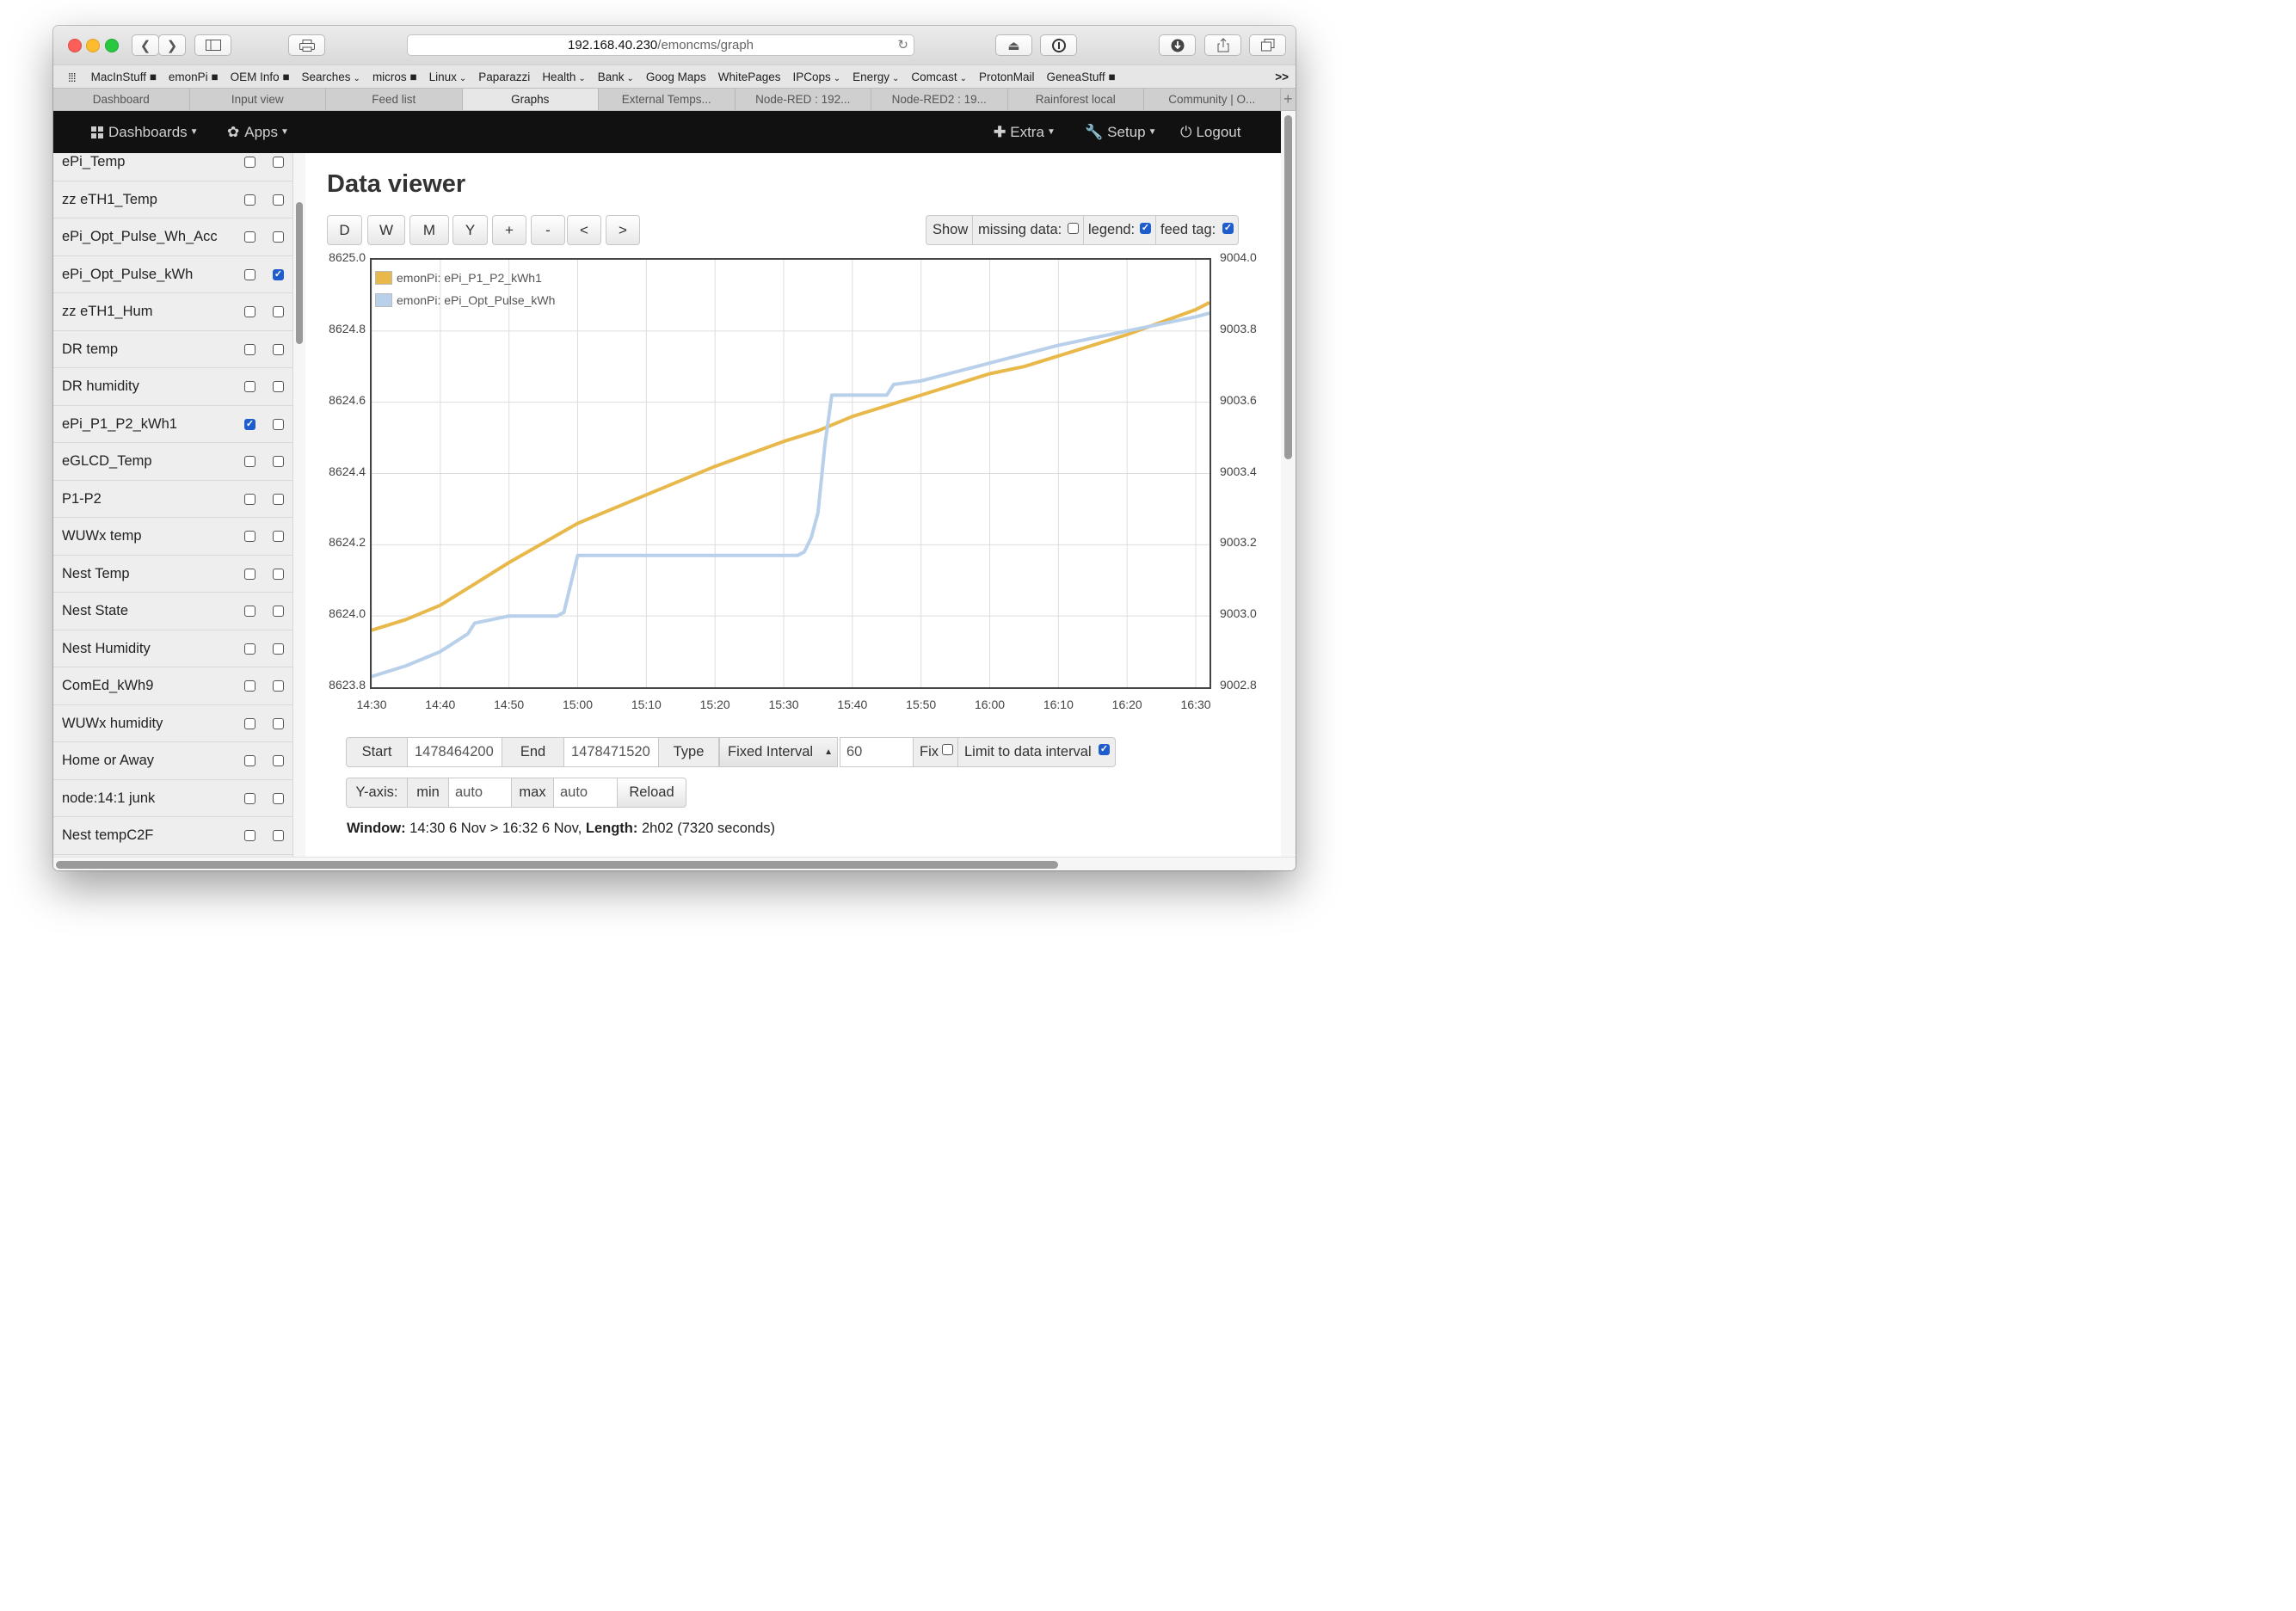 The height and width of the screenshot is (1611, 2296). Describe the element at coordinates (651, 793) in the screenshot. I see `reload-button: Reload` at that location.